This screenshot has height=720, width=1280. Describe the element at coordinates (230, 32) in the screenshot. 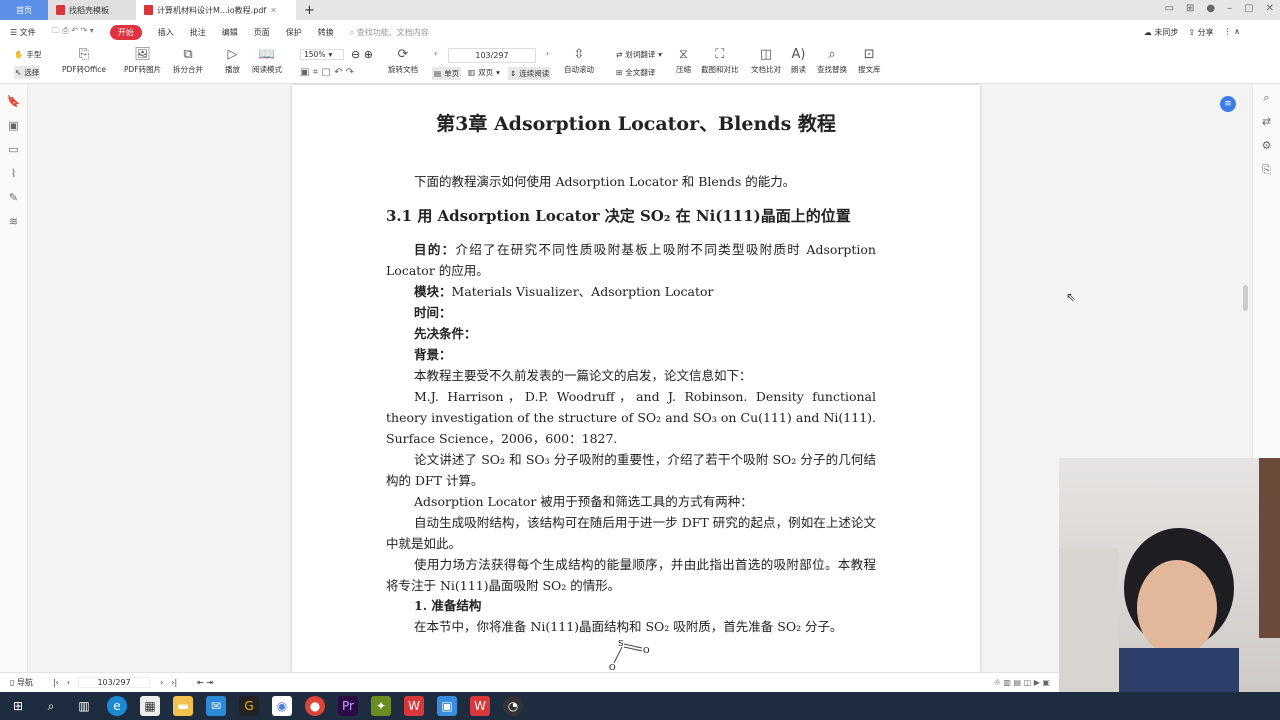

I see `menu-edit: 编辑` at that location.